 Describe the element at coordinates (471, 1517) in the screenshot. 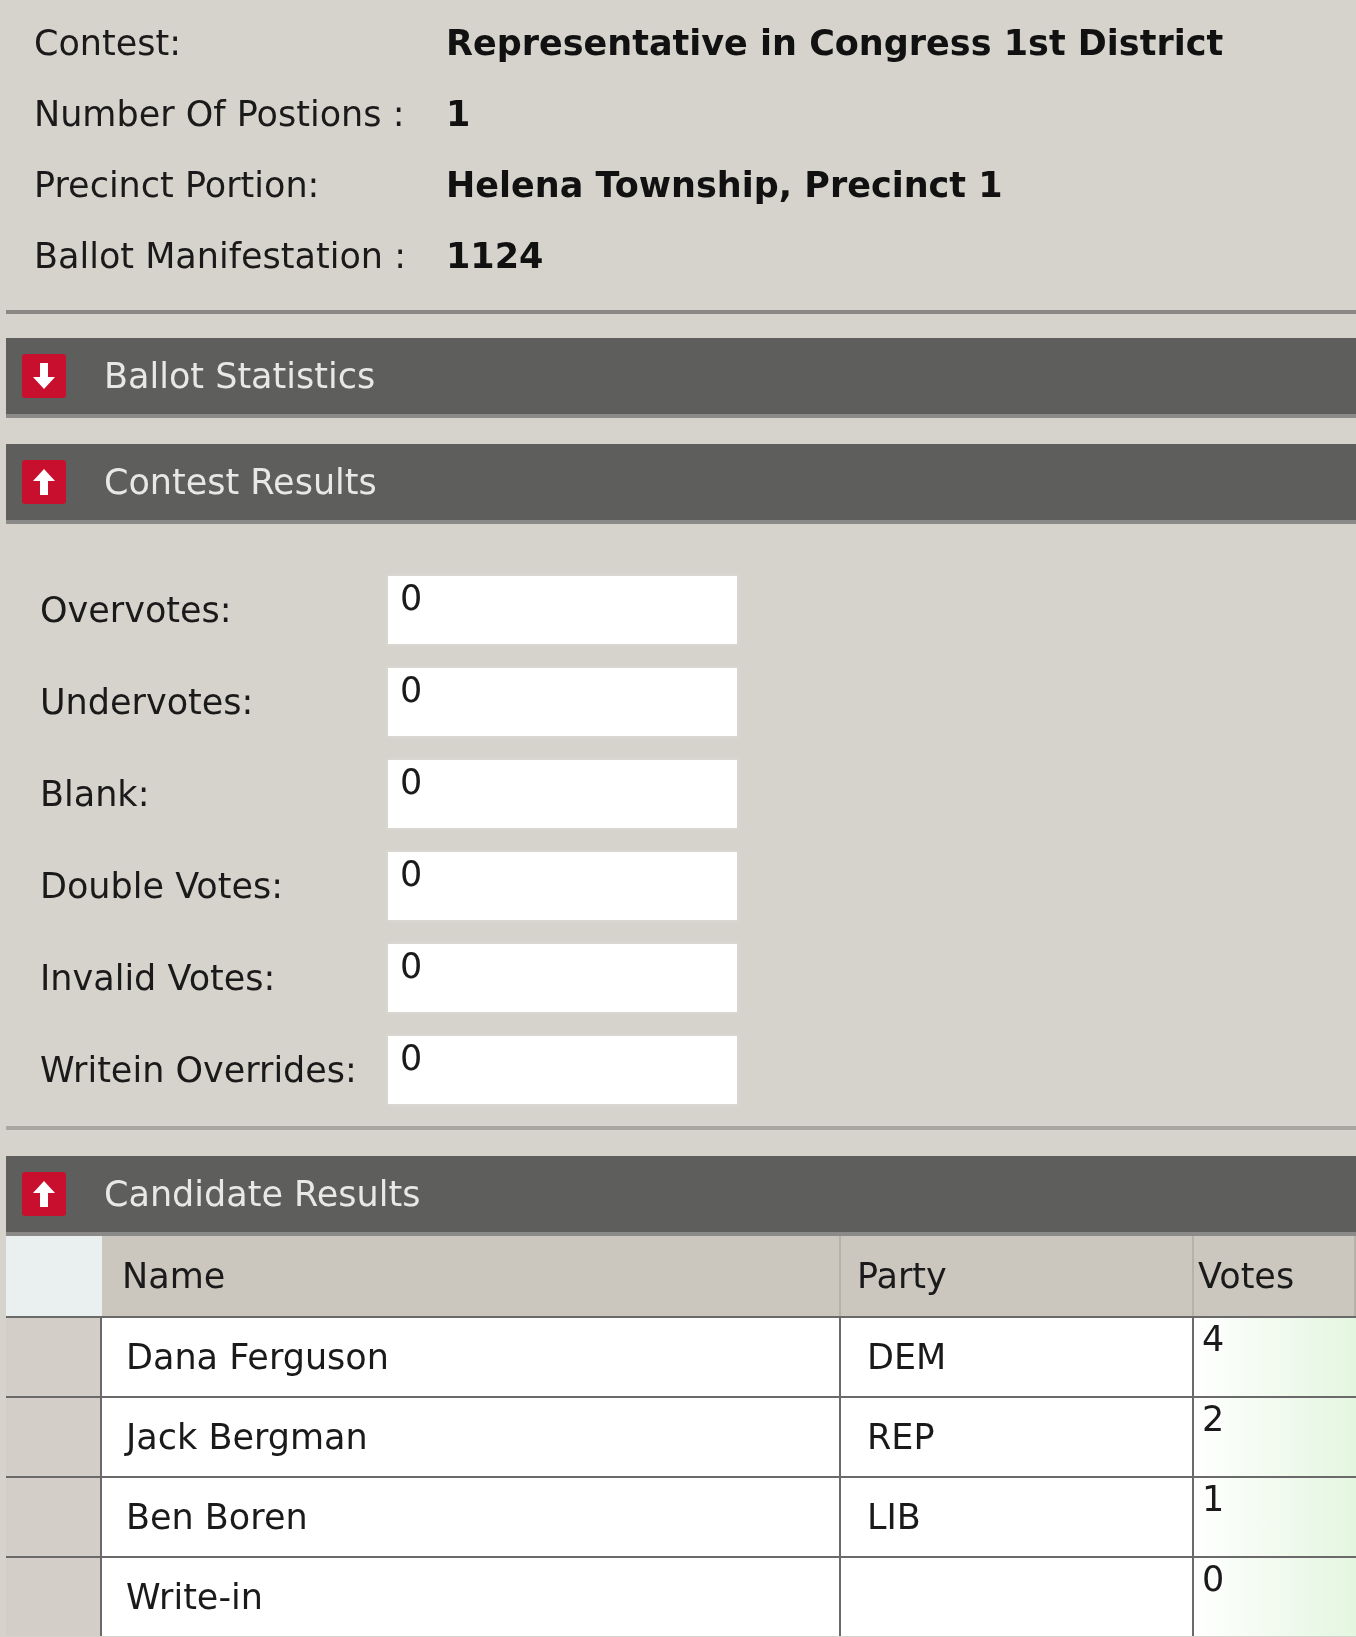

I see `table-cell: Ben Boren` at that location.